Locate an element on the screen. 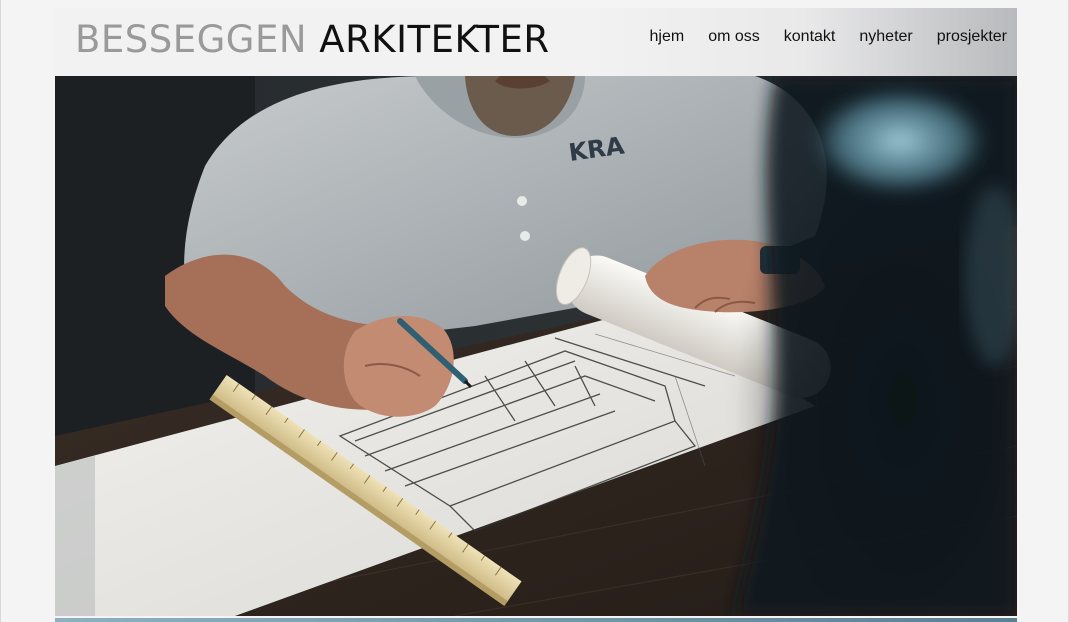 The height and width of the screenshot is (622, 1069). site-logo: BESSEGGEN ARKITEKTER is located at coordinates (312, 40).